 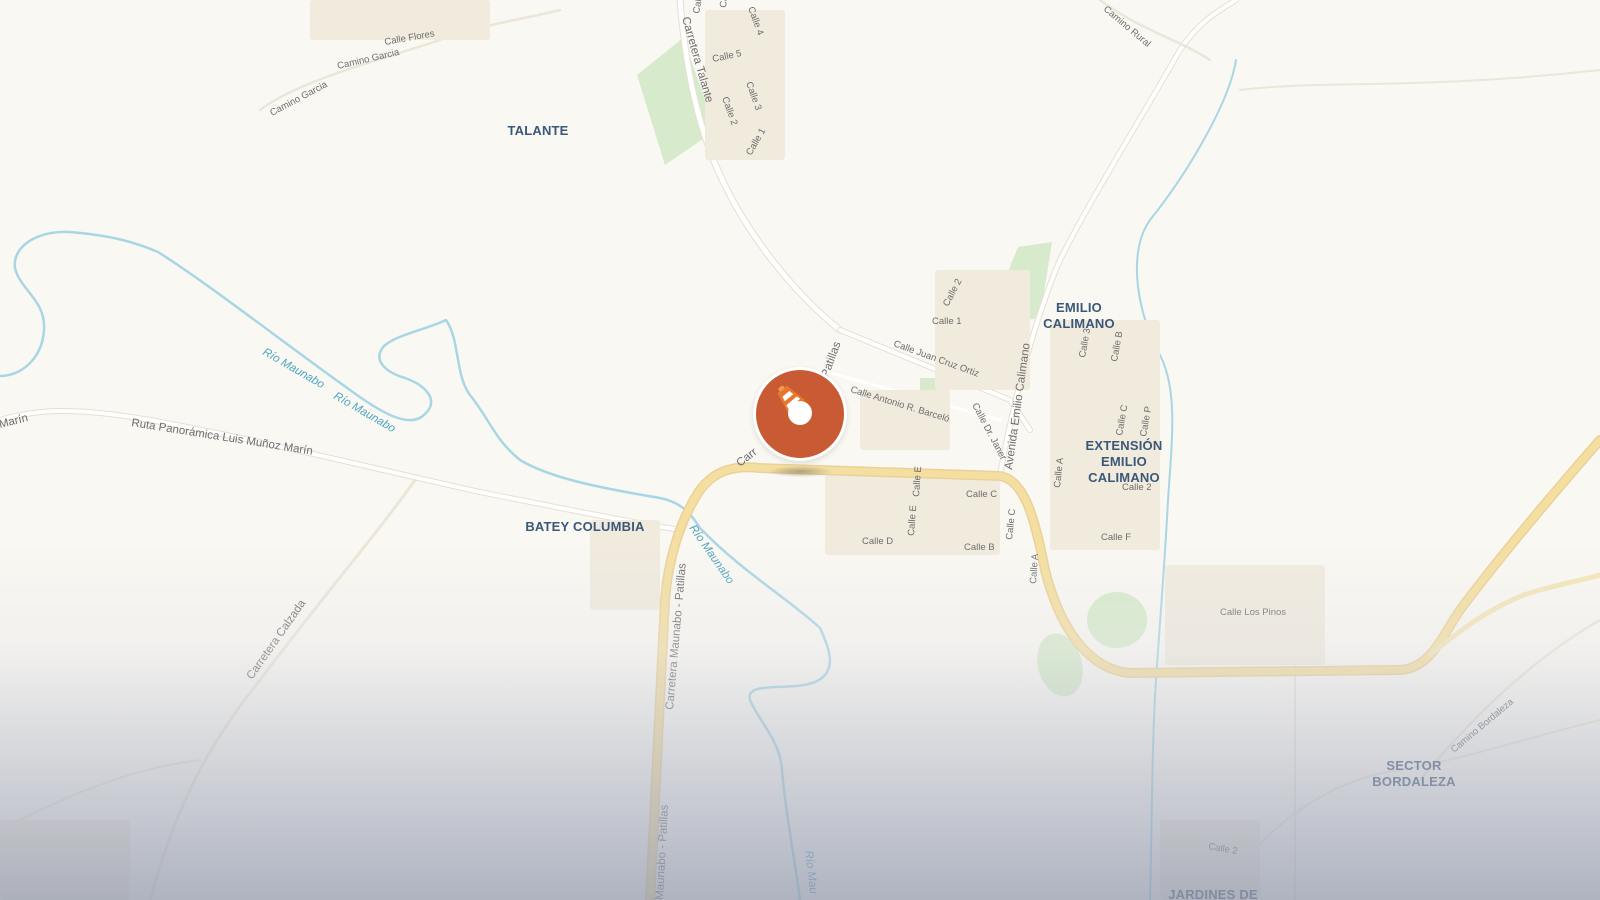 What do you see at coordinates (1117, 620) in the screenshot?
I see `sports-field` at bounding box center [1117, 620].